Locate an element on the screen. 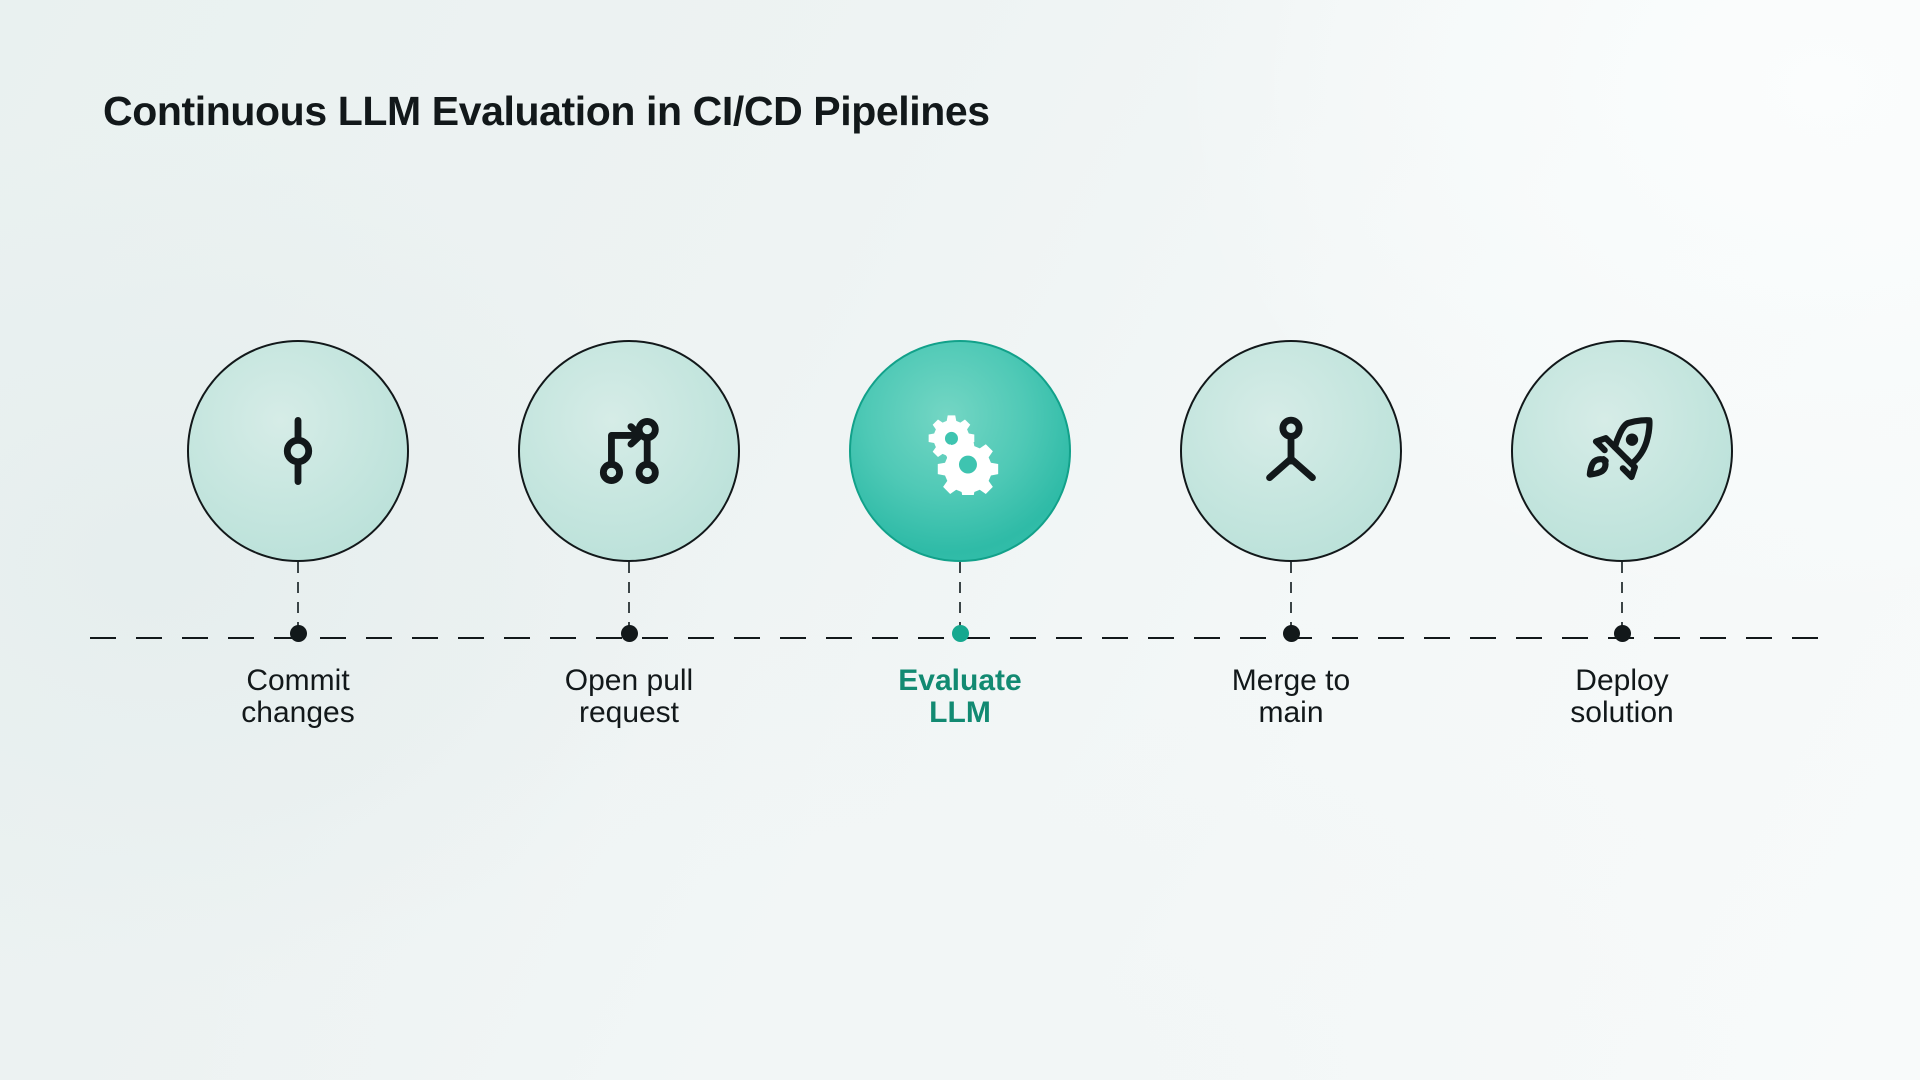 The height and width of the screenshot is (1080, 1920). git-pull-request-icon is located at coordinates (629, 451).